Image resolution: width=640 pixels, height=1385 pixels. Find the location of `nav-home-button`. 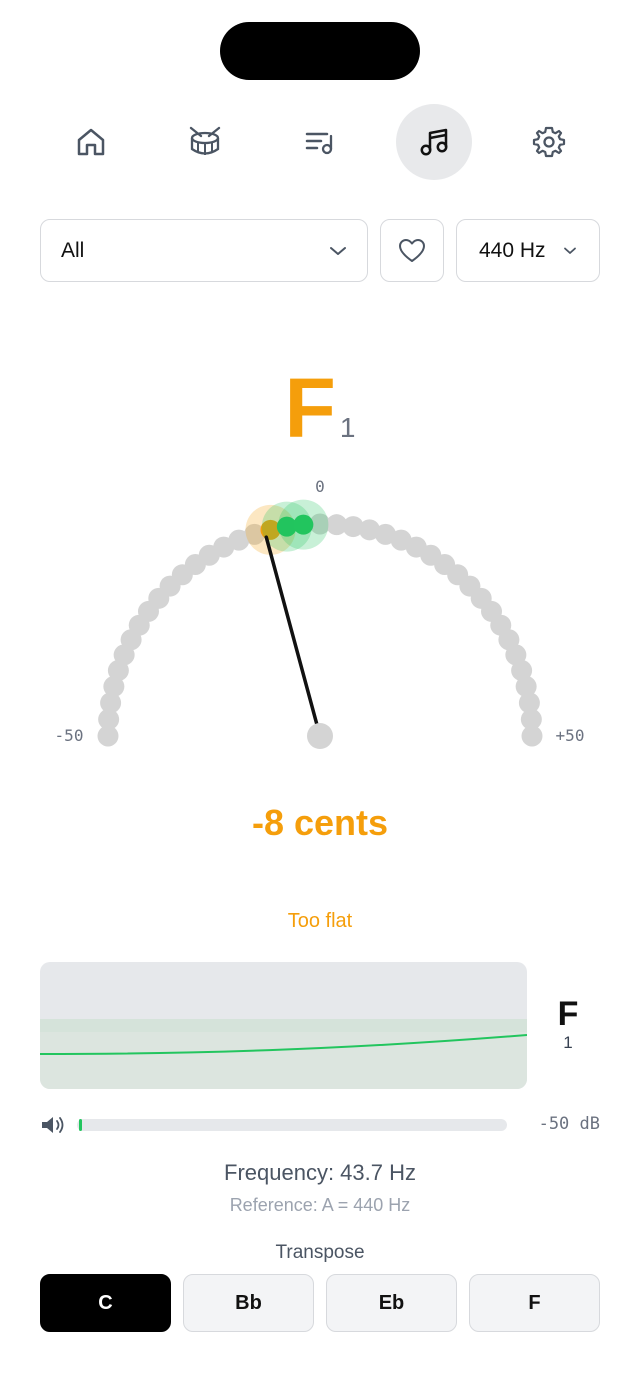

nav-home-button is located at coordinates (91, 142).